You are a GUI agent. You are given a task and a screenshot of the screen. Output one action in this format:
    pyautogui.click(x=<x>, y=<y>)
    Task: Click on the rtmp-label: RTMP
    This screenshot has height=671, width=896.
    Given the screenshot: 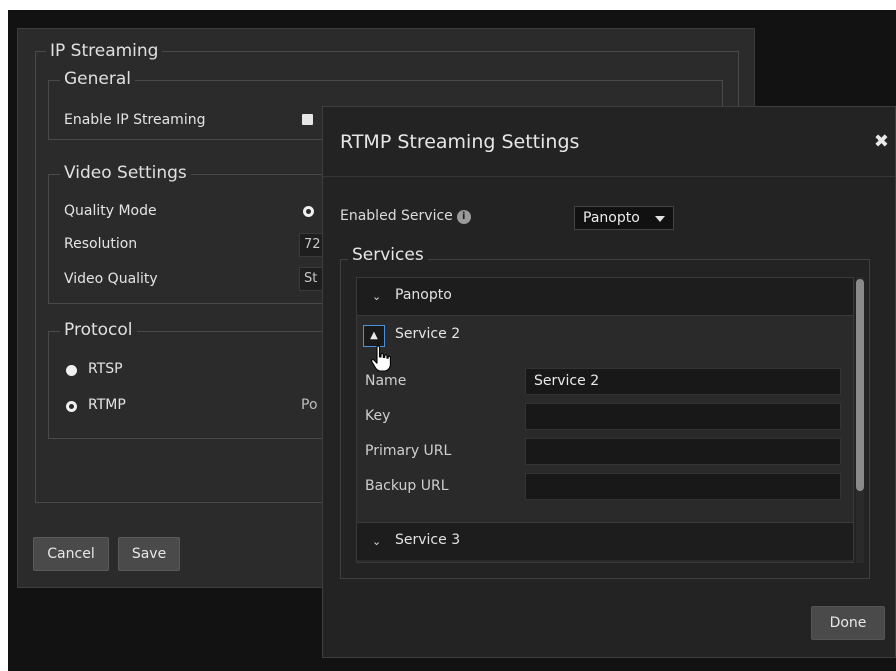 What is the action you would take?
    pyautogui.click(x=107, y=405)
    